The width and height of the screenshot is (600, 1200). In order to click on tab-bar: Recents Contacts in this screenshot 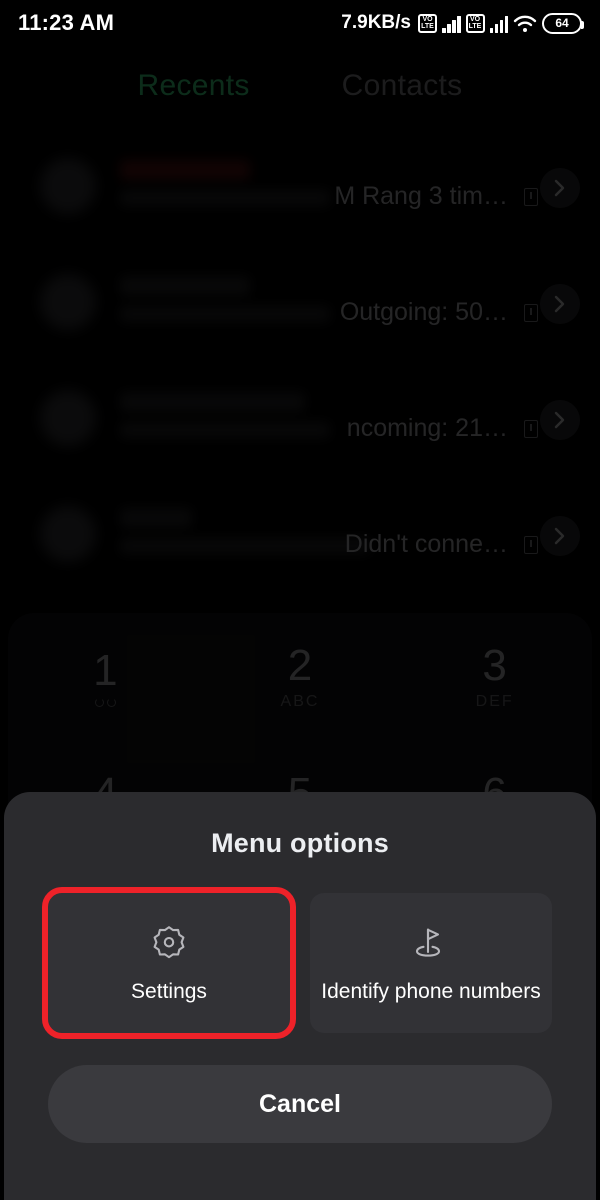, I will do `click(300, 86)`.